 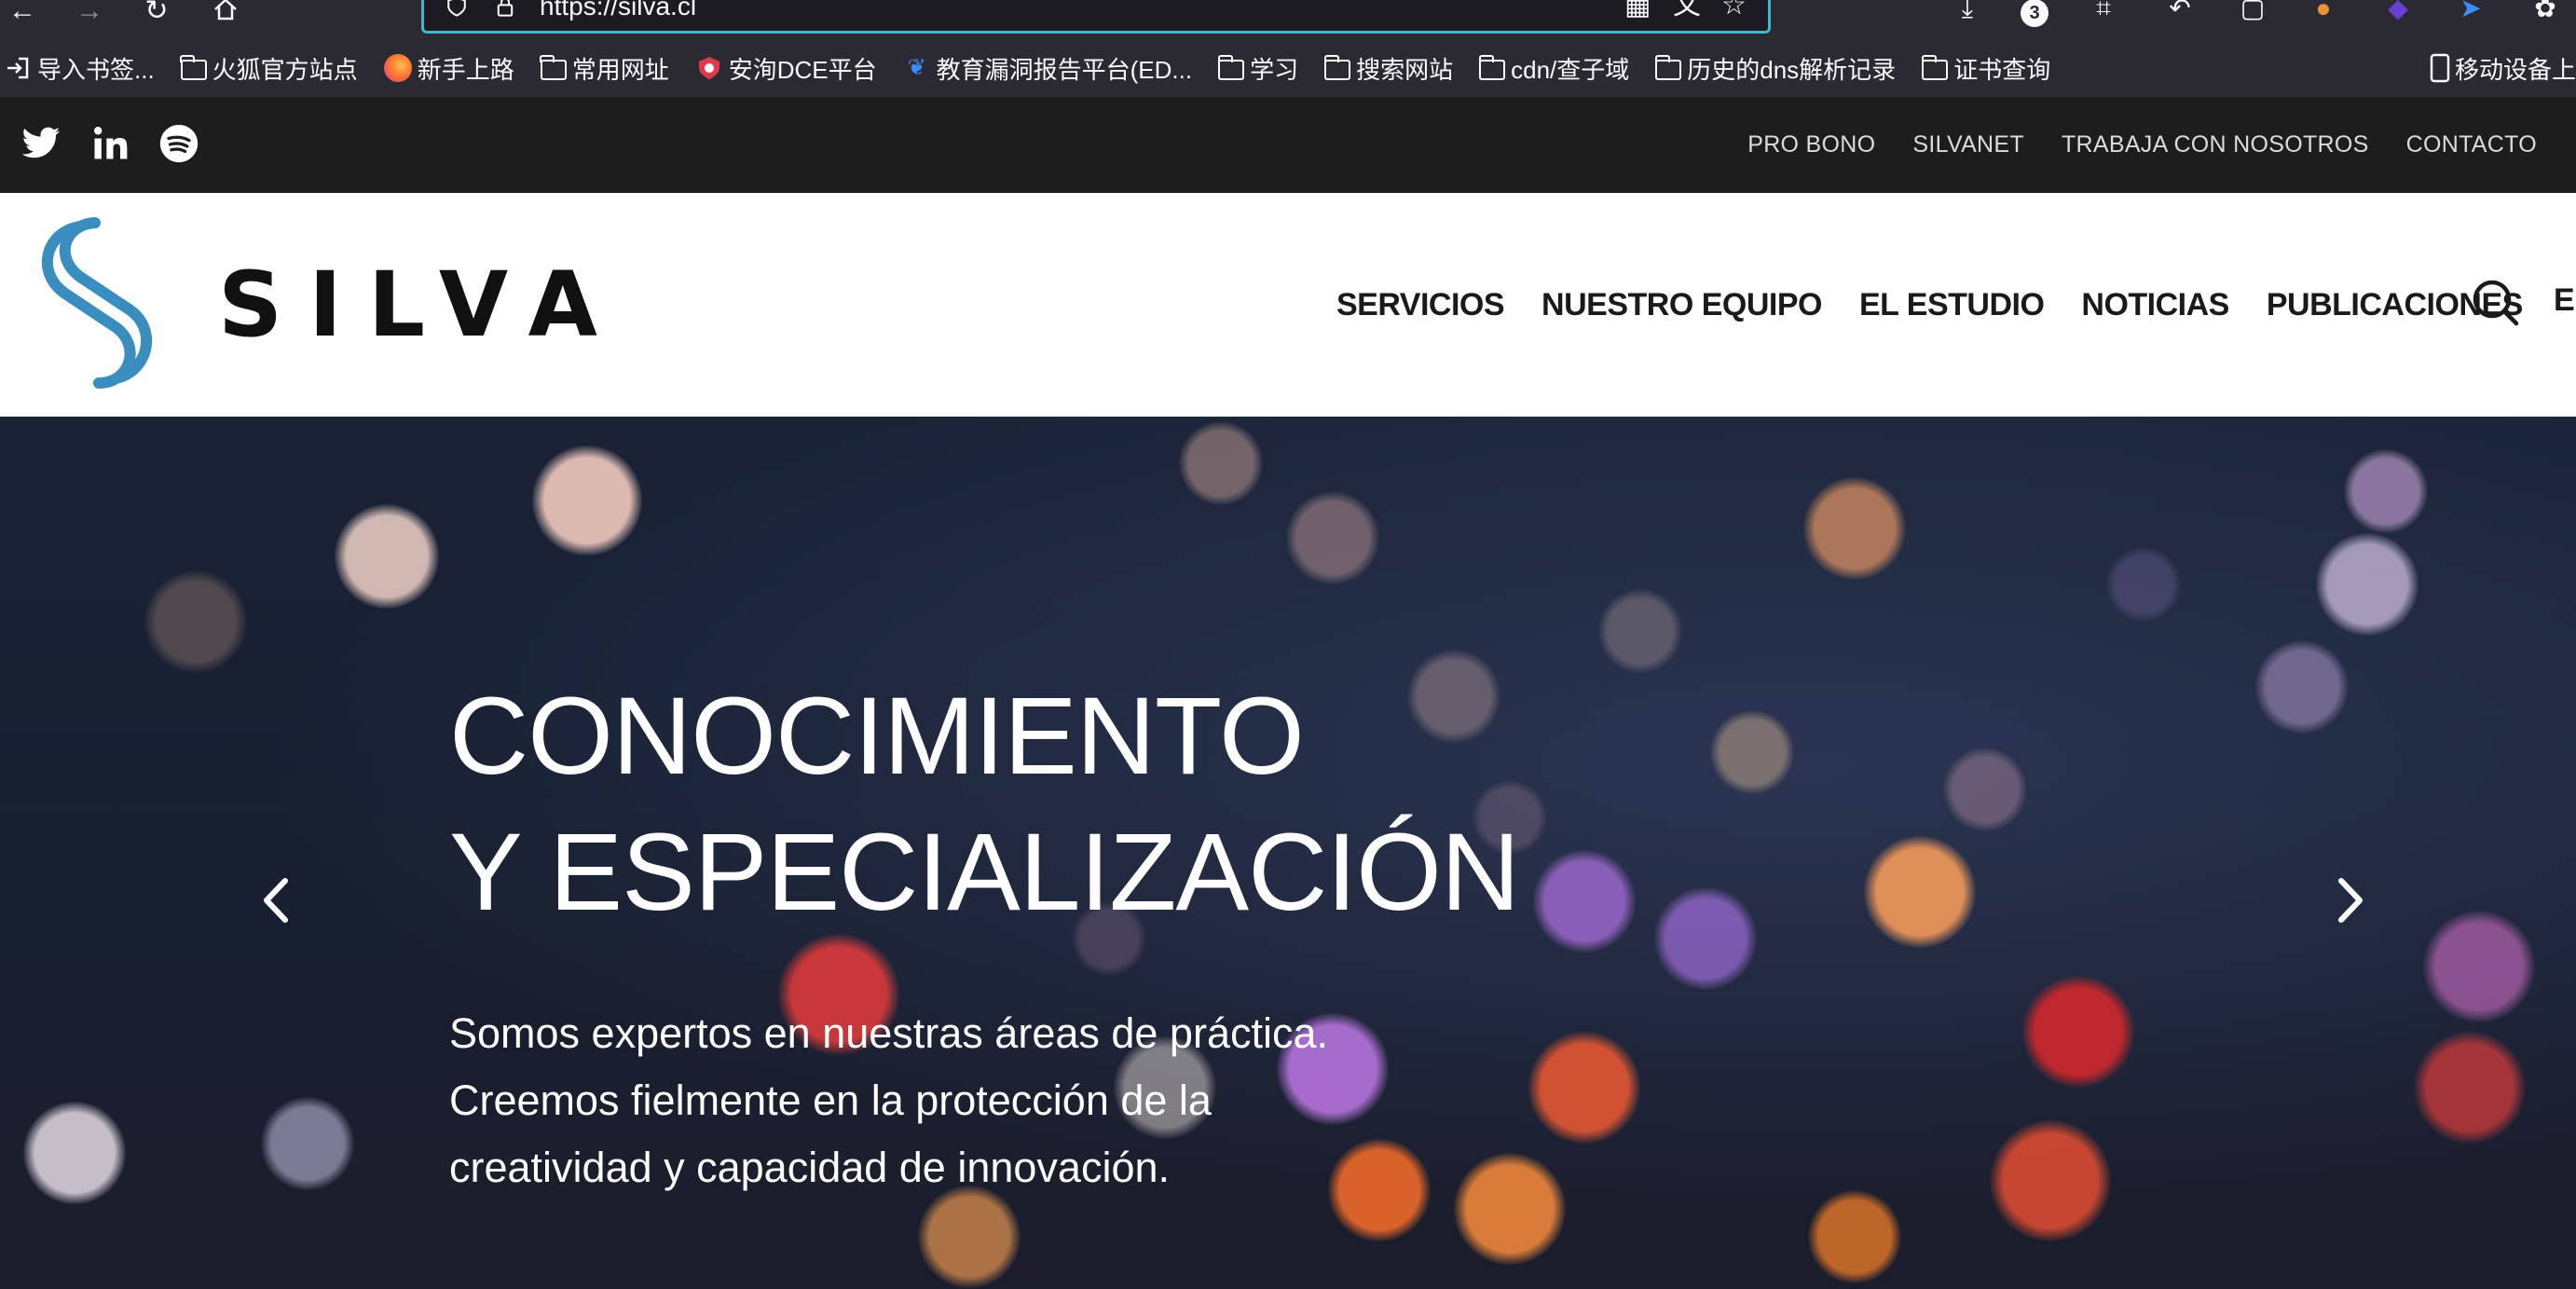 I want to click on qr-code-icon: ▦, so click(x=1637, y=10).